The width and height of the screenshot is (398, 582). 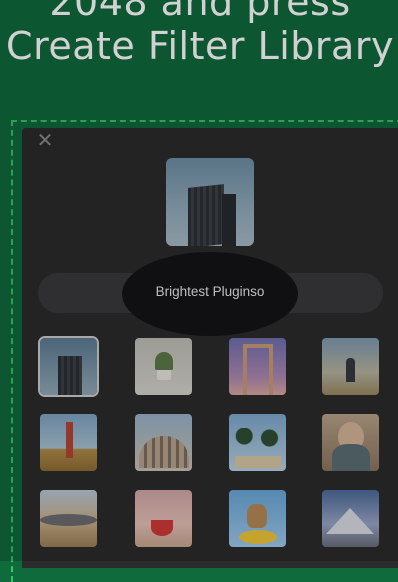 I want to click on thumb-building, so click(x=68, y=366).